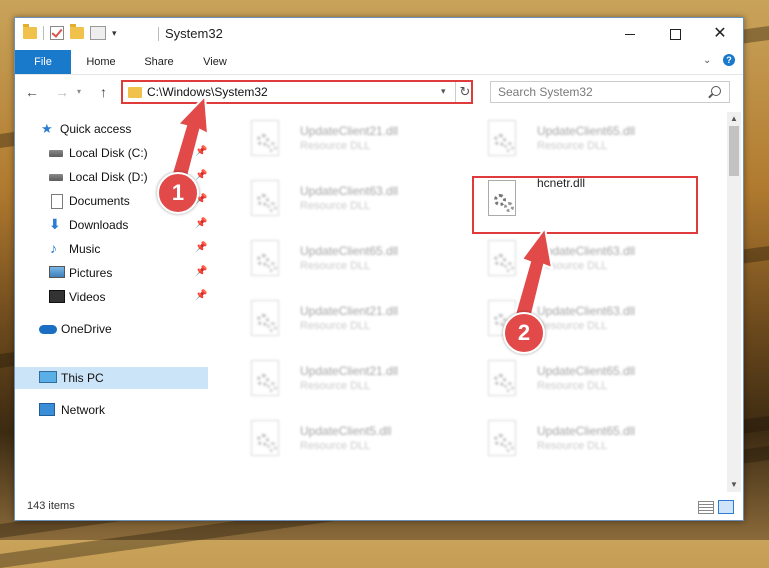 The width and height of the screenshot is (769, 568). Describe the element at coordinates (707, 60) in the screenshot. I see `expand-ribbon-icon: ⌄` at that location.